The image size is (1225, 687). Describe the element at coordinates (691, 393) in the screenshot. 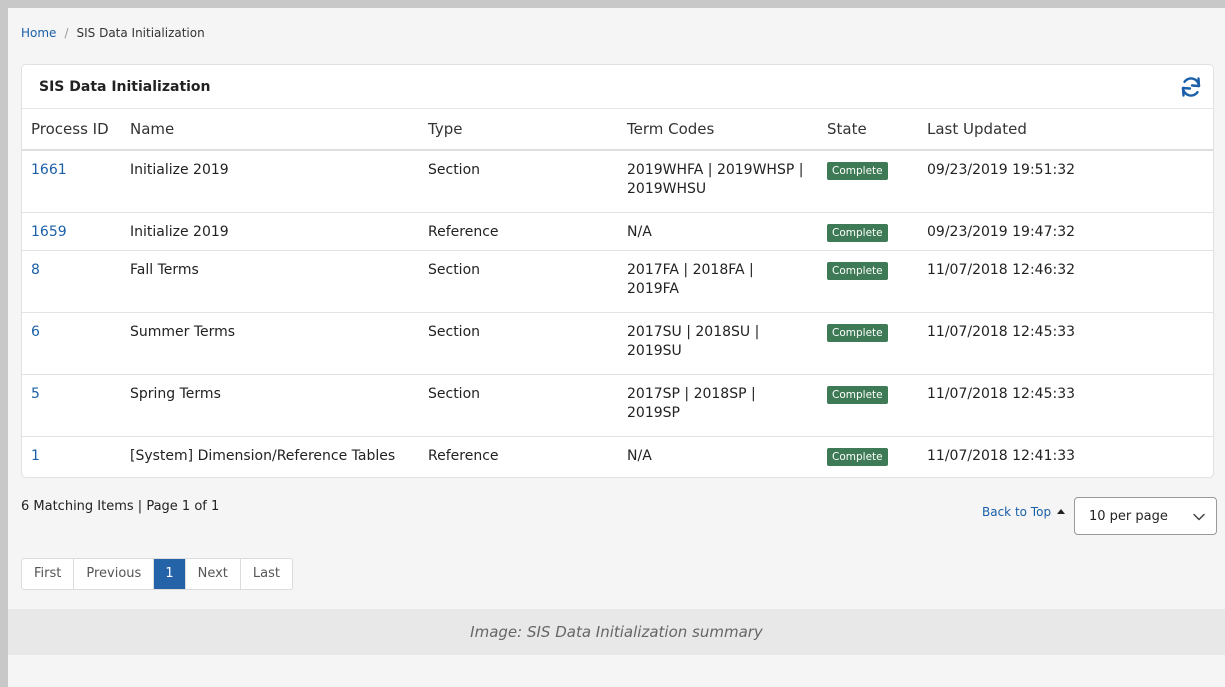

I see `term-codes-line: 2017SP | 2018SP |` at that location.